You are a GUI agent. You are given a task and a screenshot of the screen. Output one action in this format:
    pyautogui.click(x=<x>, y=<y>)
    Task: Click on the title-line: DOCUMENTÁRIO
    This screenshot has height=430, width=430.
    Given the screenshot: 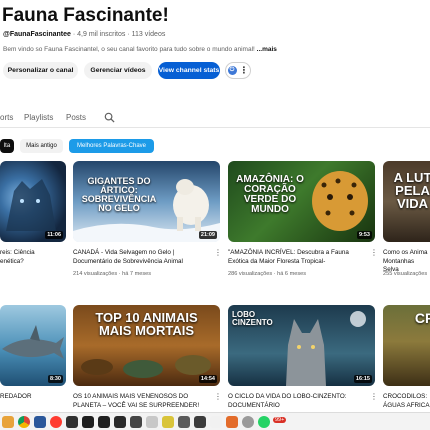 What is the action you would take?
    pyautogui.click(x=254, y=405)
    